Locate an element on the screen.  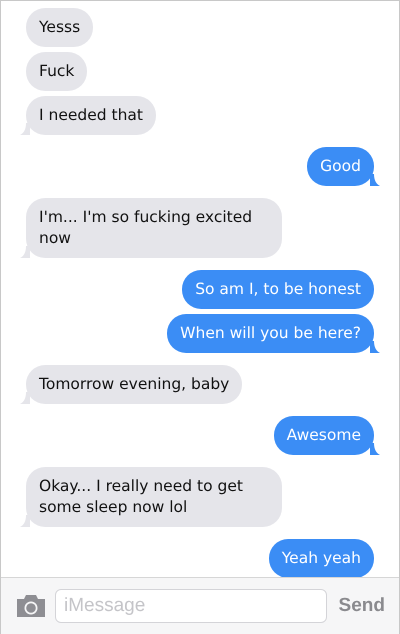
message-field: iMessage is located at coordinates (191, 606).